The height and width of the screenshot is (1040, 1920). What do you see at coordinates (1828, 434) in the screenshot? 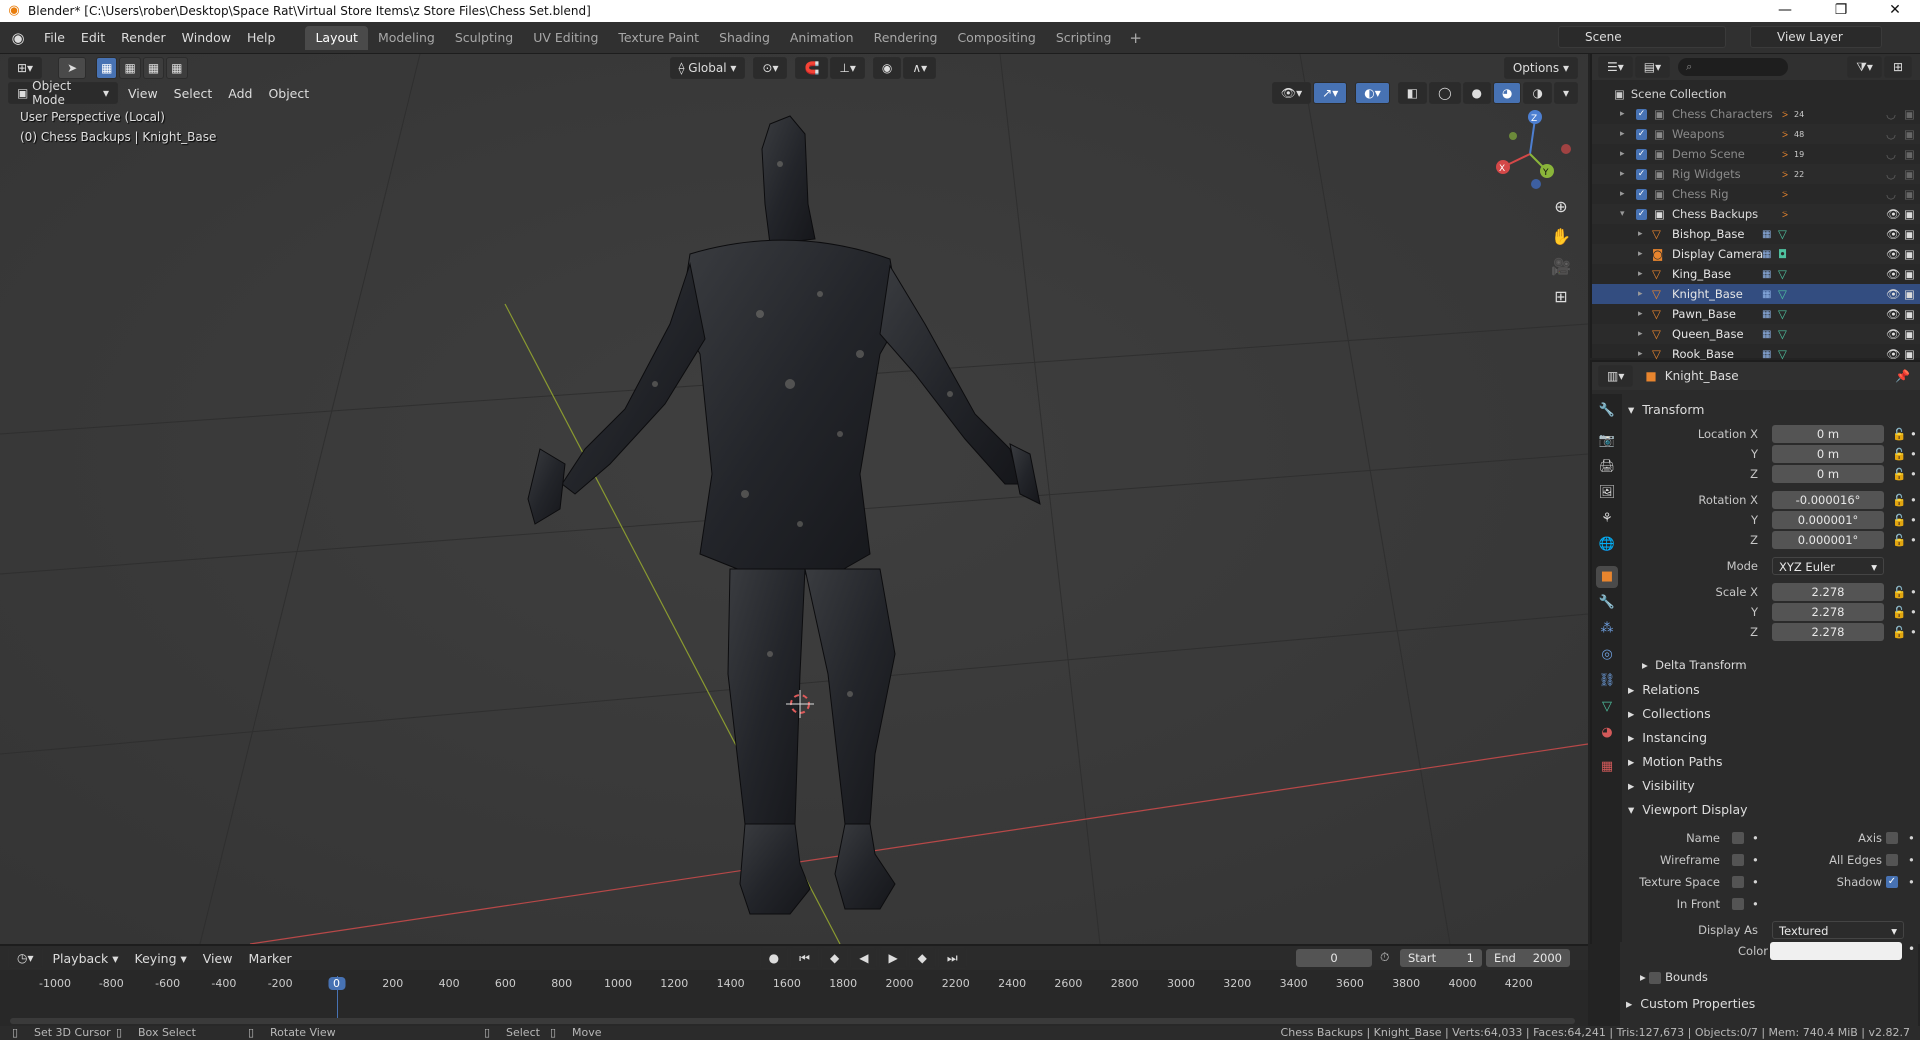
I see `location-x-field: 0 m` at bounding box center [1828, 434].